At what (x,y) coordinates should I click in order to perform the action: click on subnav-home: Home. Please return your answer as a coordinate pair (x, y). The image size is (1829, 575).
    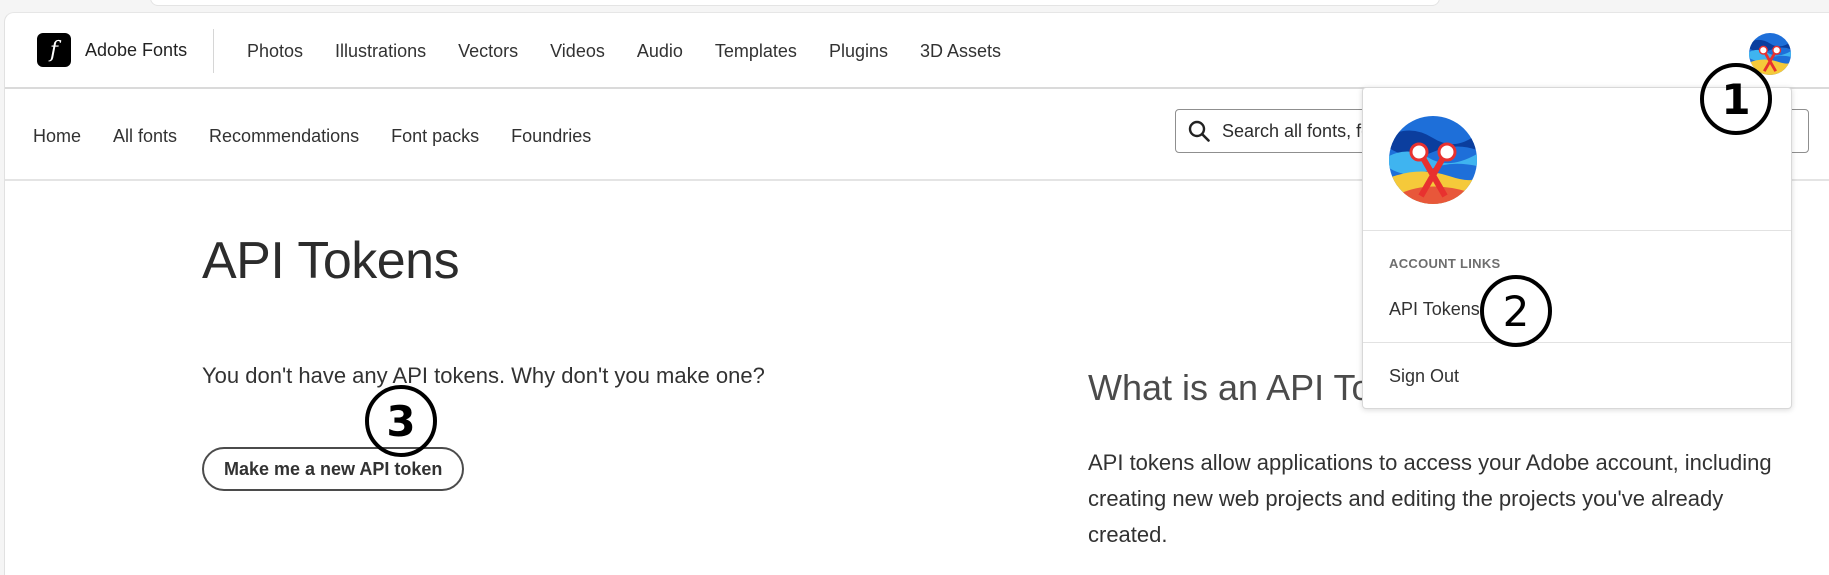
    Looking at the image, I should click on (57, 136).